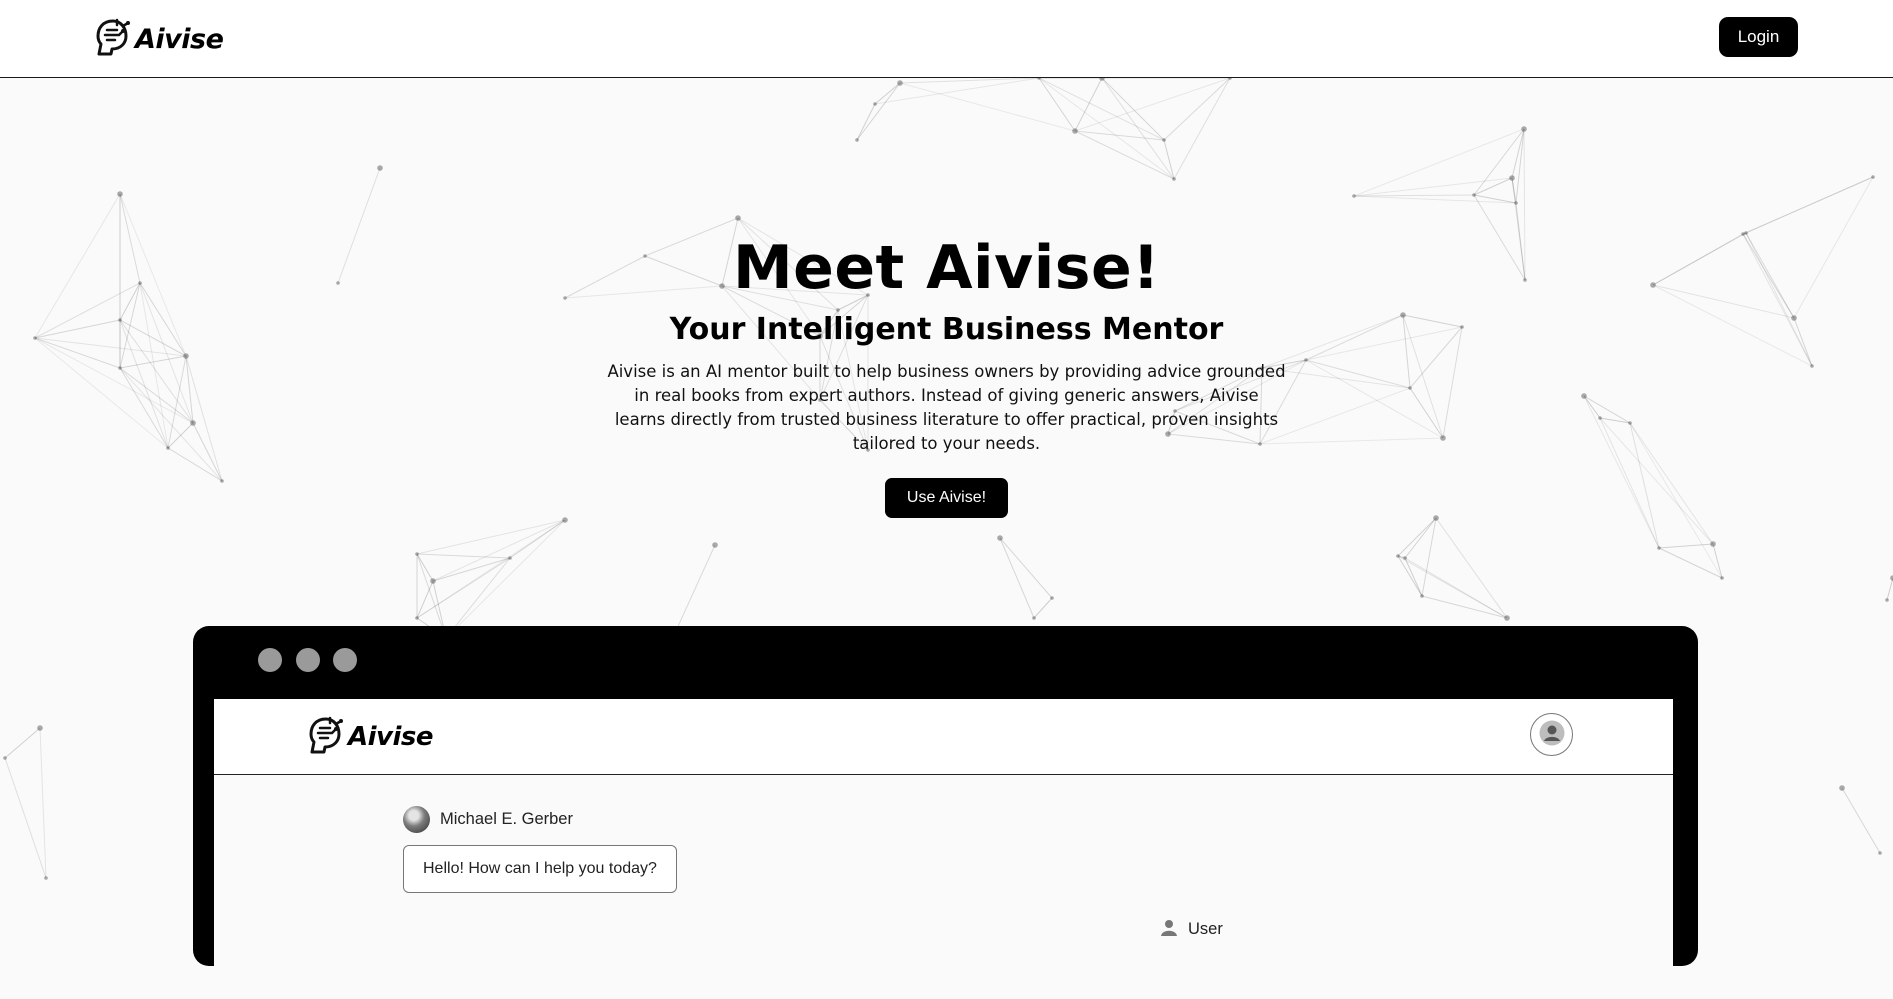 This screenshot has width=1893, height=999. I want to click on brand-logo: Aivise, so click(158, 39).